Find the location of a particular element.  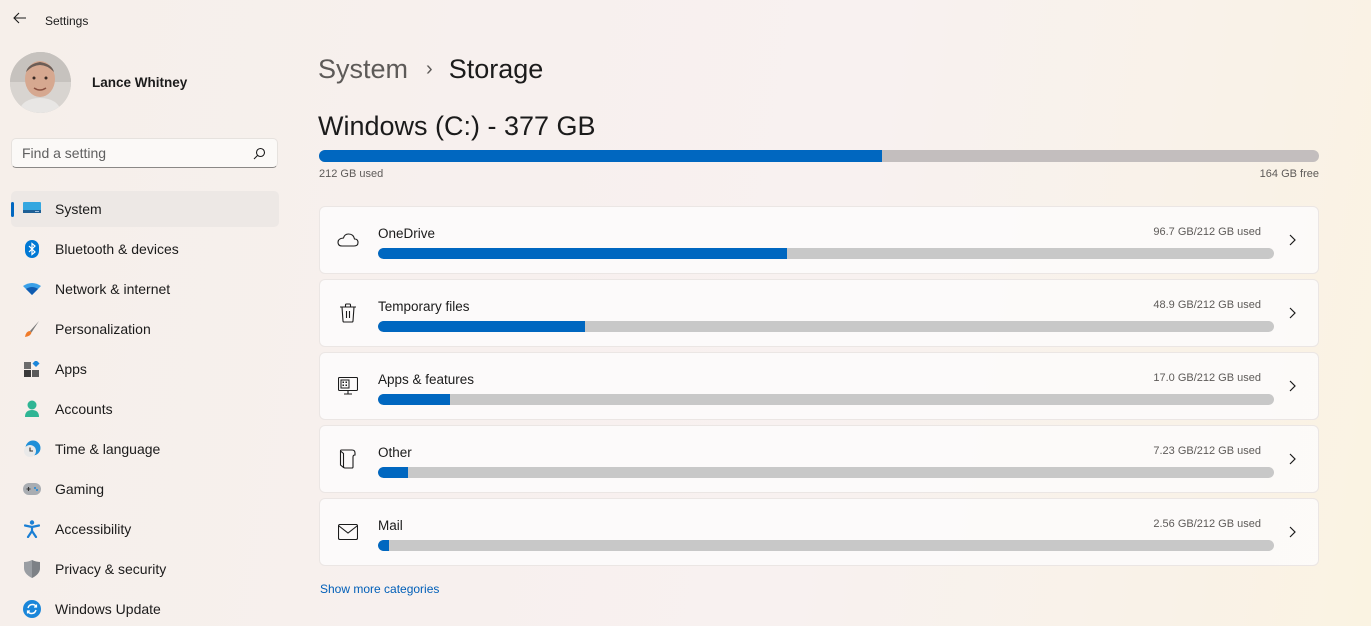

show-more-categories-link: Show more categories is located at coordinates (379, 589).